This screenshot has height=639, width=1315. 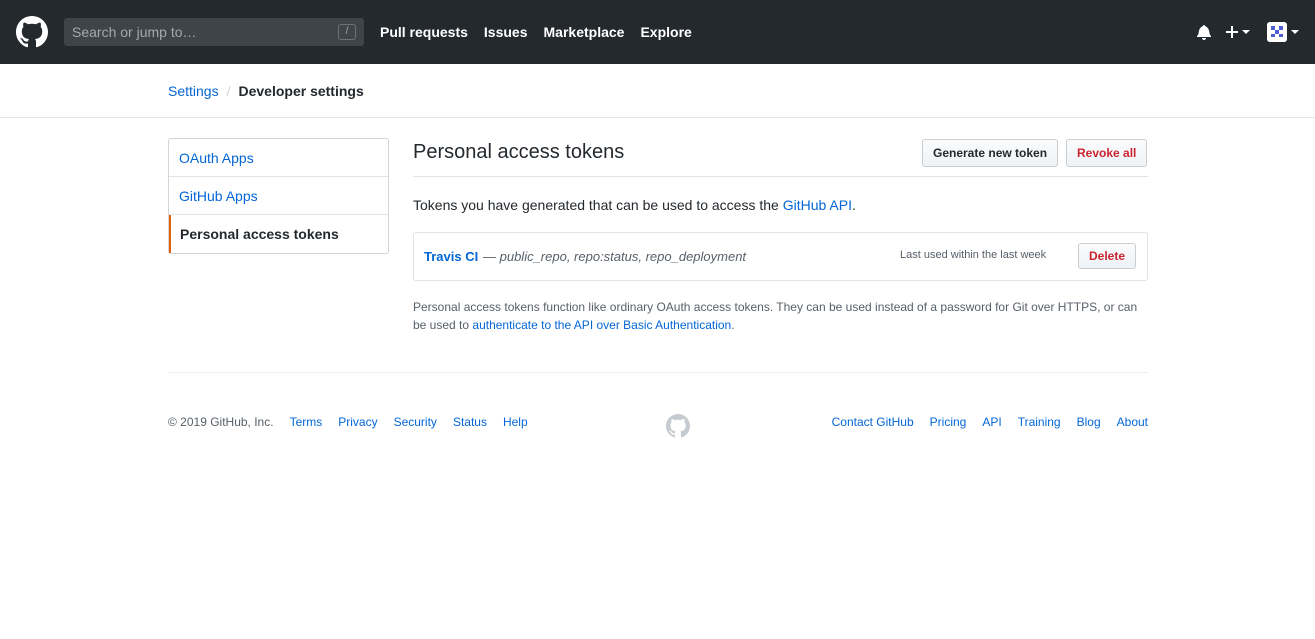 What do you see at coordinates (584, 32) in the screenshot?
I see `nav-marketplace: Marketplace` at bounding box center [584, 32].